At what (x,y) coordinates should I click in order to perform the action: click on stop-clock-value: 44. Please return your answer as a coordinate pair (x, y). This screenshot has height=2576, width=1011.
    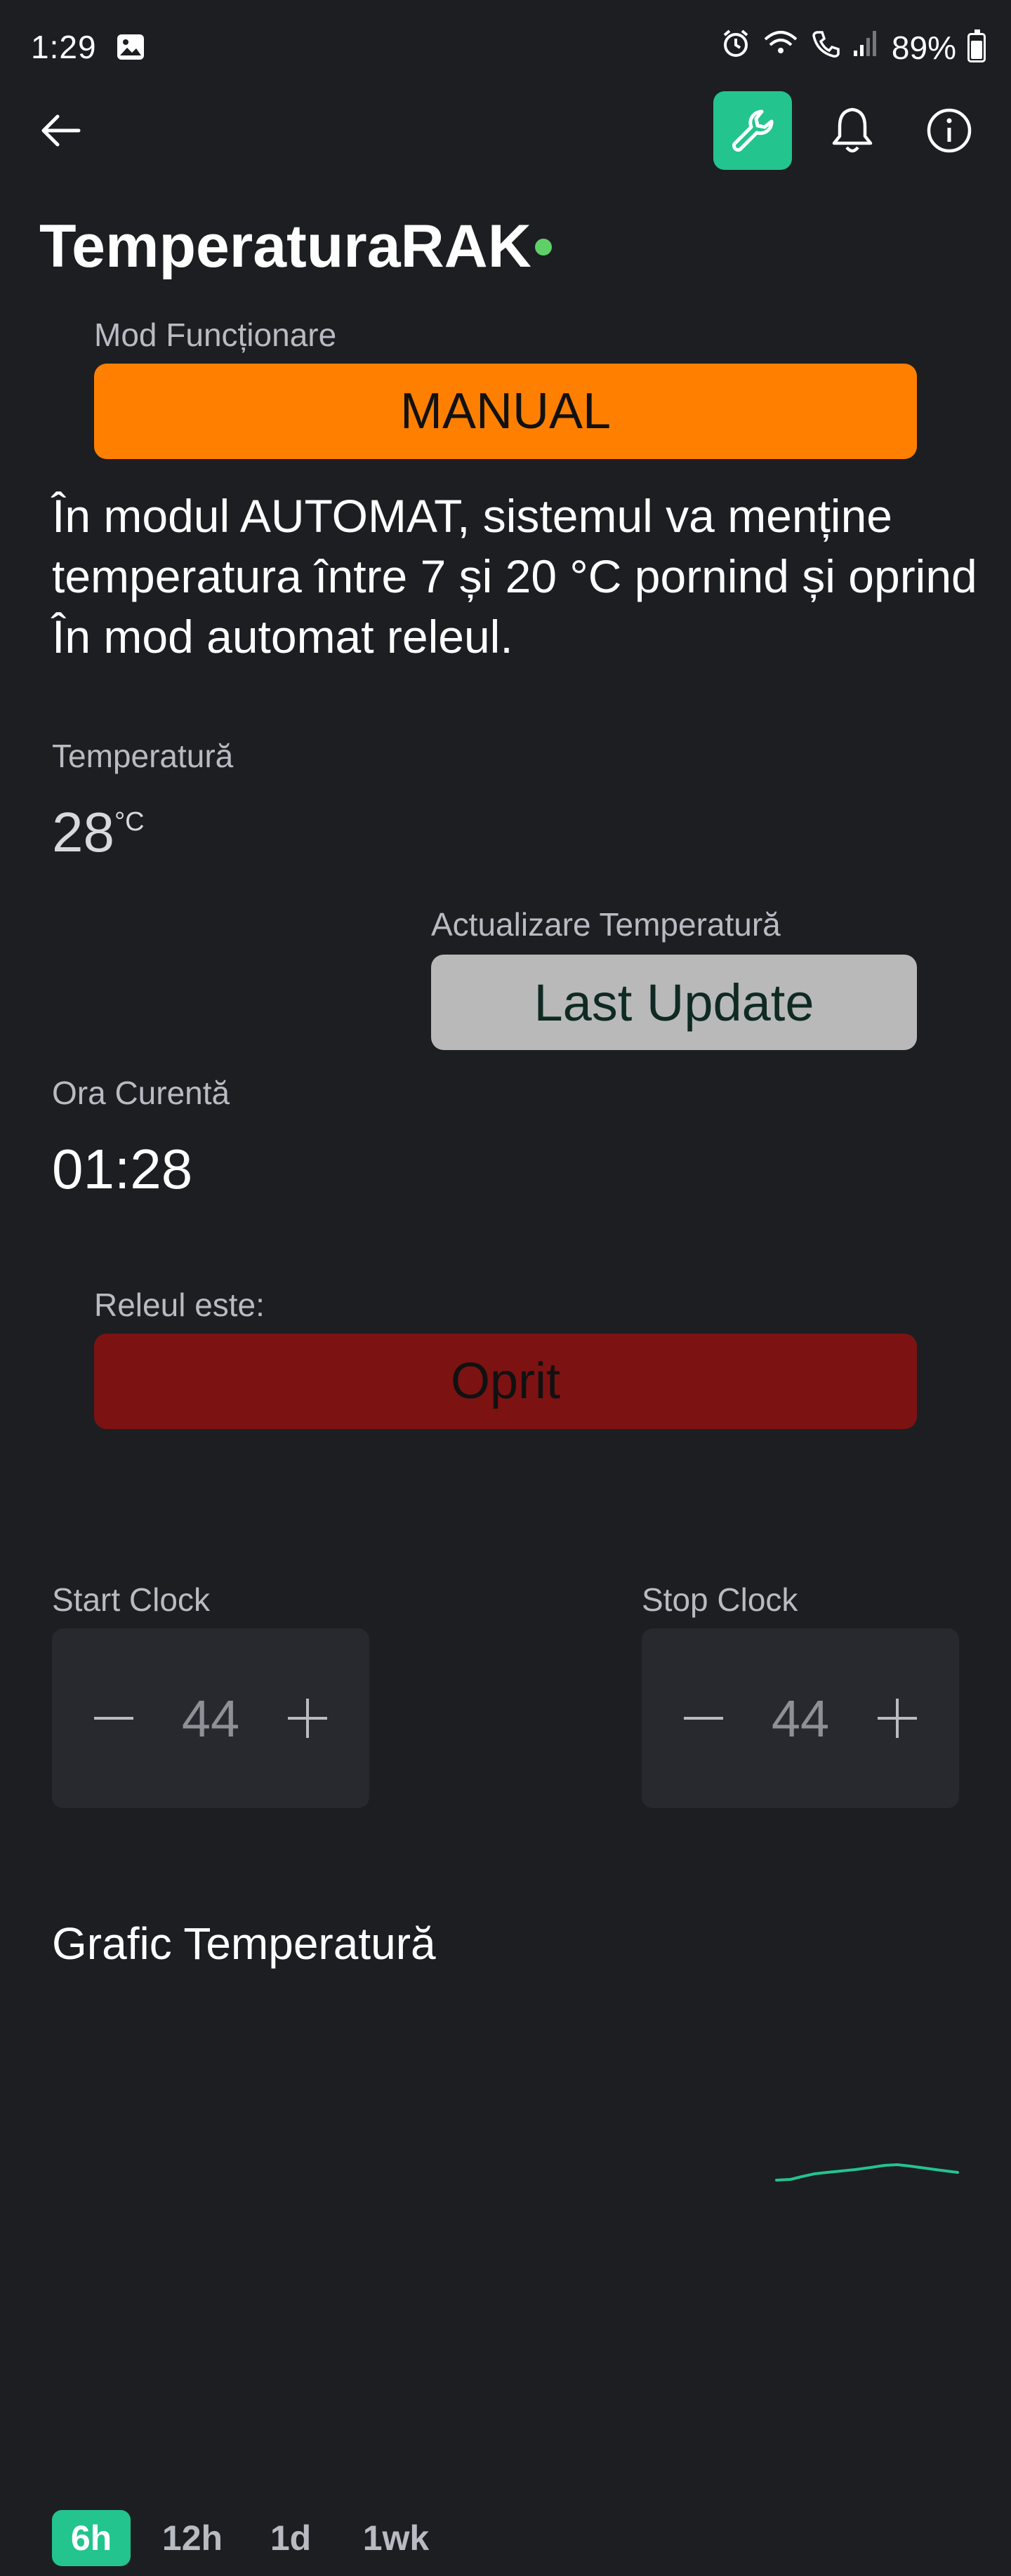
    Looking at the image, I should click on (801, 1719).